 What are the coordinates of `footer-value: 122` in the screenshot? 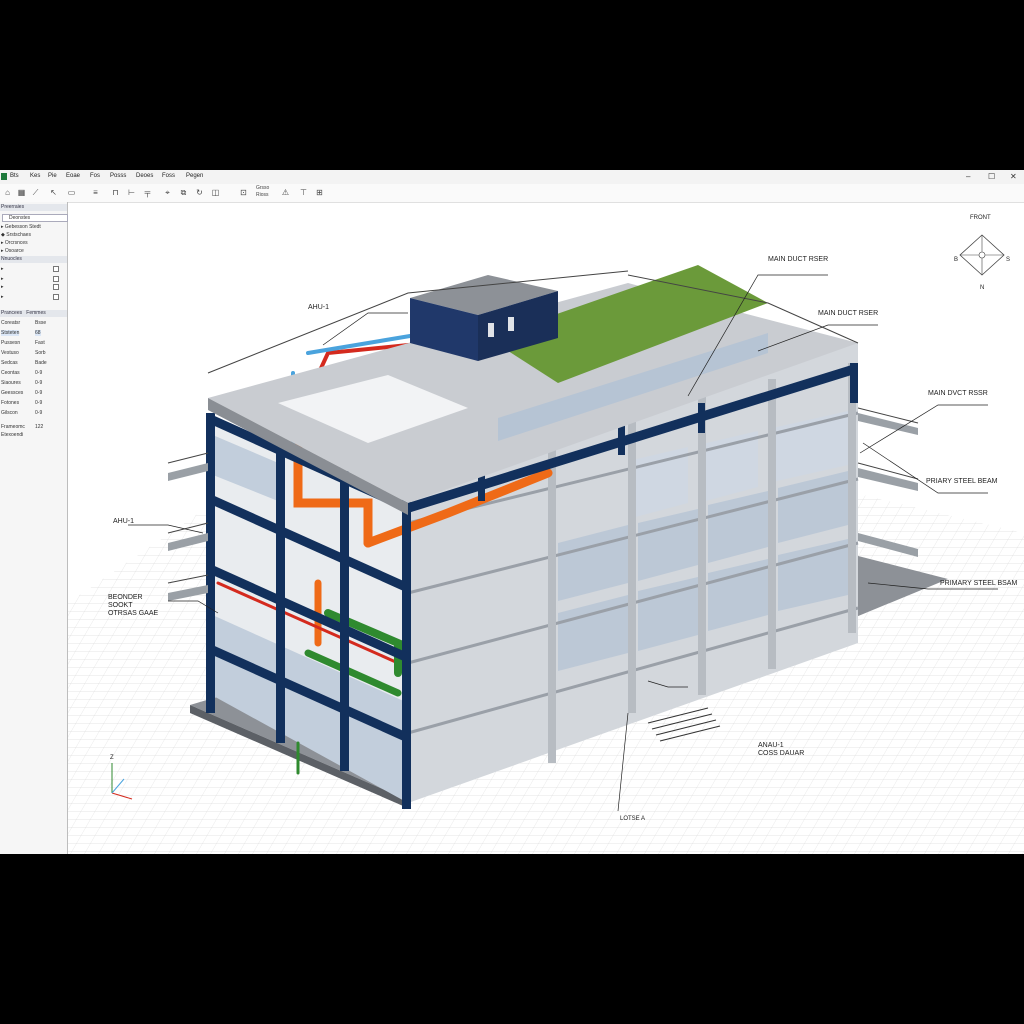 It's located at (39, 427).